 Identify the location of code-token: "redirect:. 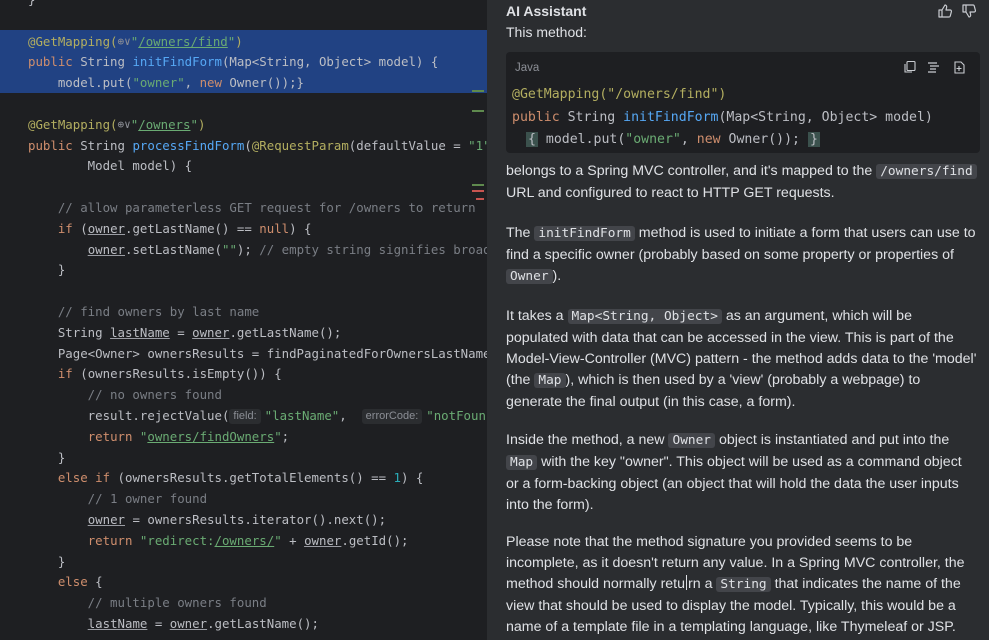
(177, 540).